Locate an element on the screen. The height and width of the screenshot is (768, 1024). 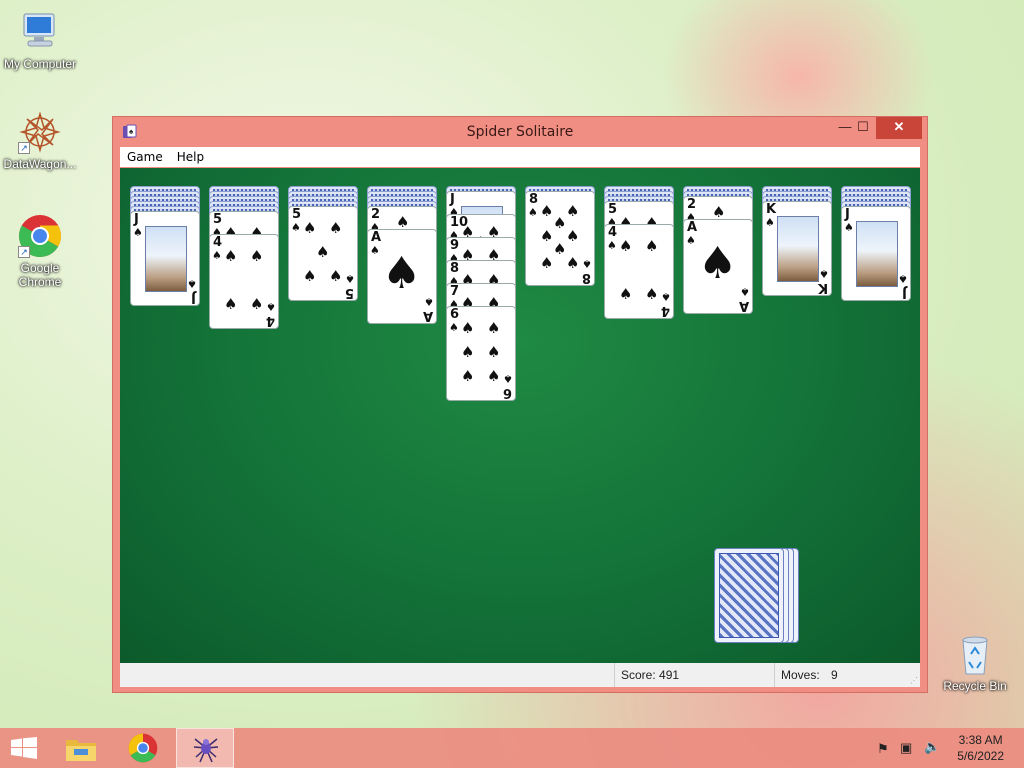
file-explorer-icon is located at coordinates (81, 750).